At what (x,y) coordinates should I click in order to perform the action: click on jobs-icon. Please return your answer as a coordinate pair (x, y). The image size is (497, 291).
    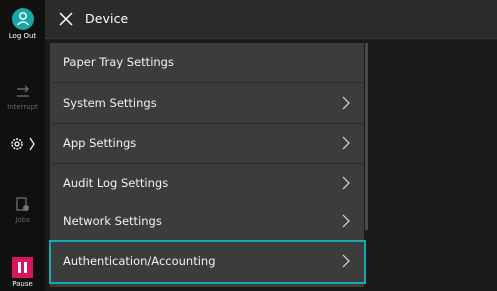
    Looking at the image, I should click on (22, 204).